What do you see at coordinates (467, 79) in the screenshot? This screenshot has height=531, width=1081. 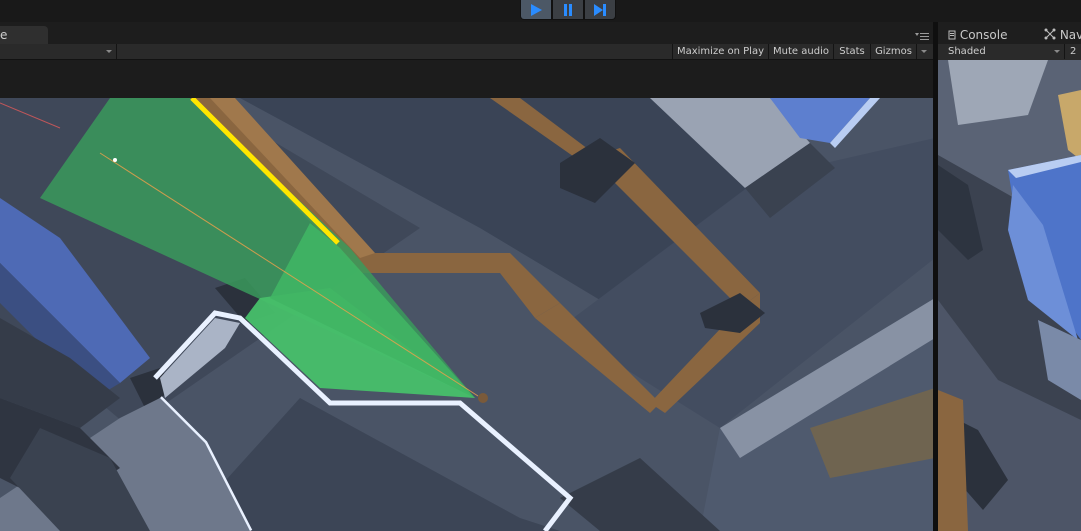 I see `game-letterbox` at bounding box center [467, 79].